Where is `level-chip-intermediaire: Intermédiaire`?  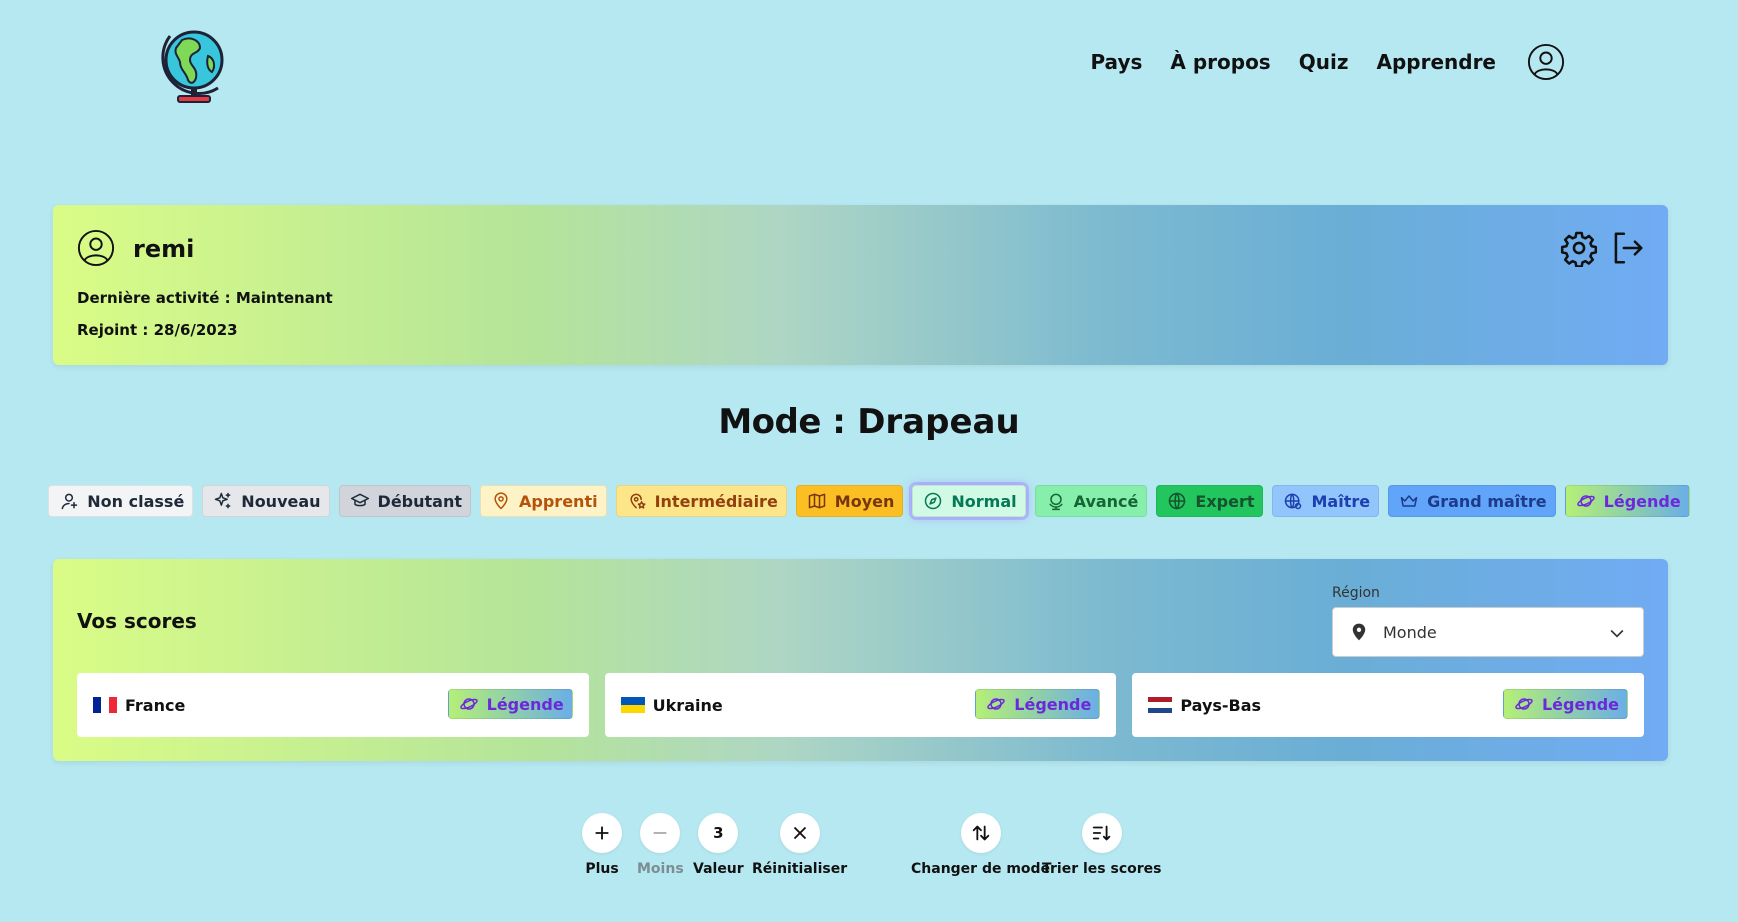
level-chip-intermediaire: Intermédiaire is located at coordinates (701, 501).